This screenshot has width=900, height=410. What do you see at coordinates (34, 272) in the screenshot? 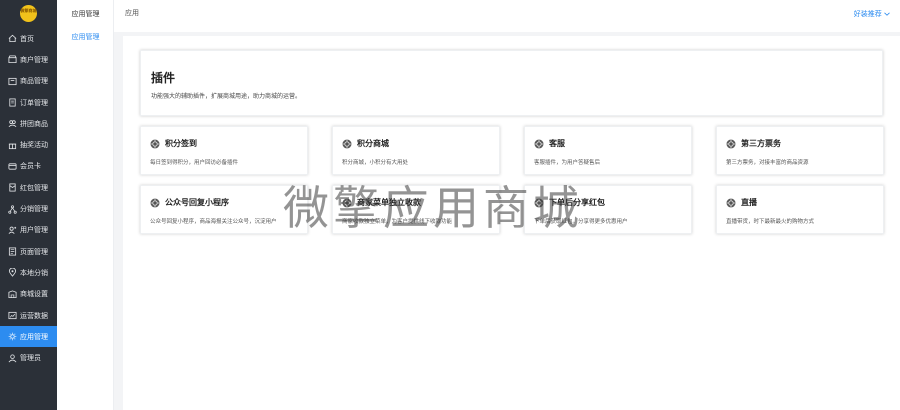
I see `sidebar-item-label: 本地分销` at bounding box center [34, 272].